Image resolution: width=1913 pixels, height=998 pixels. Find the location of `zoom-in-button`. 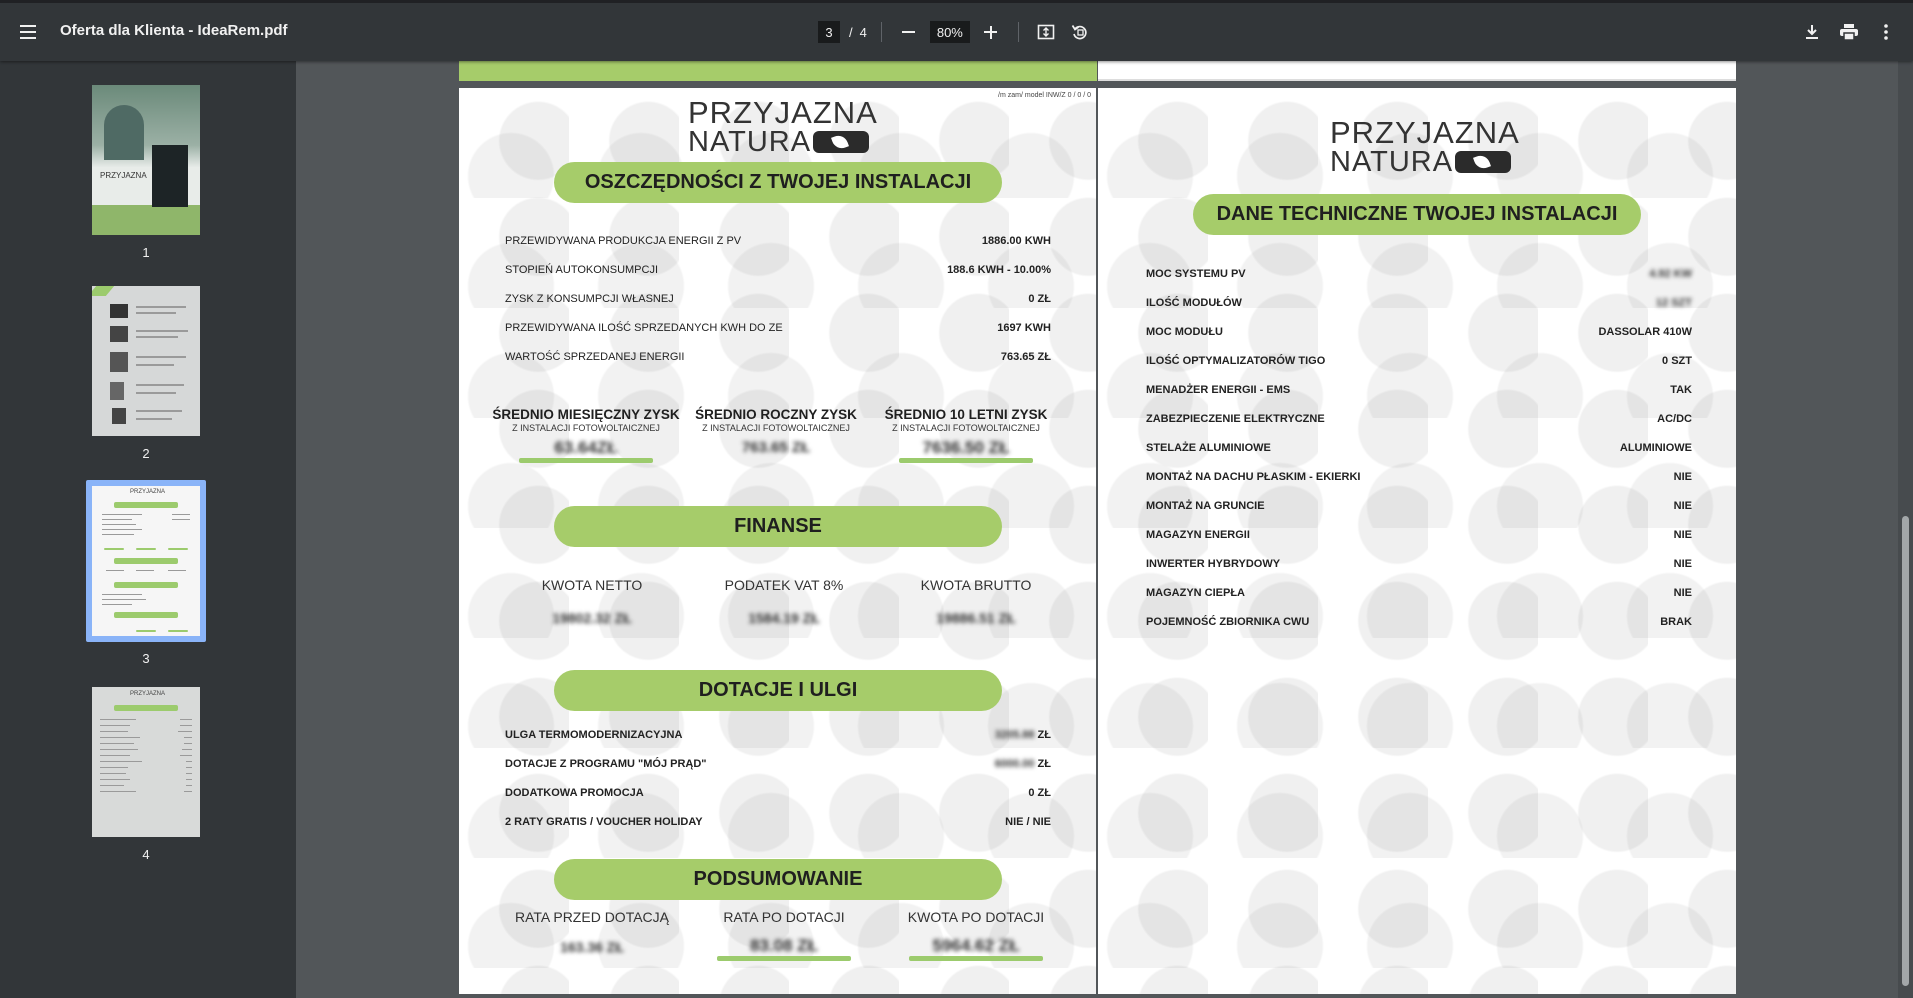

zoom-in-button is located at coordinates (991, 32).